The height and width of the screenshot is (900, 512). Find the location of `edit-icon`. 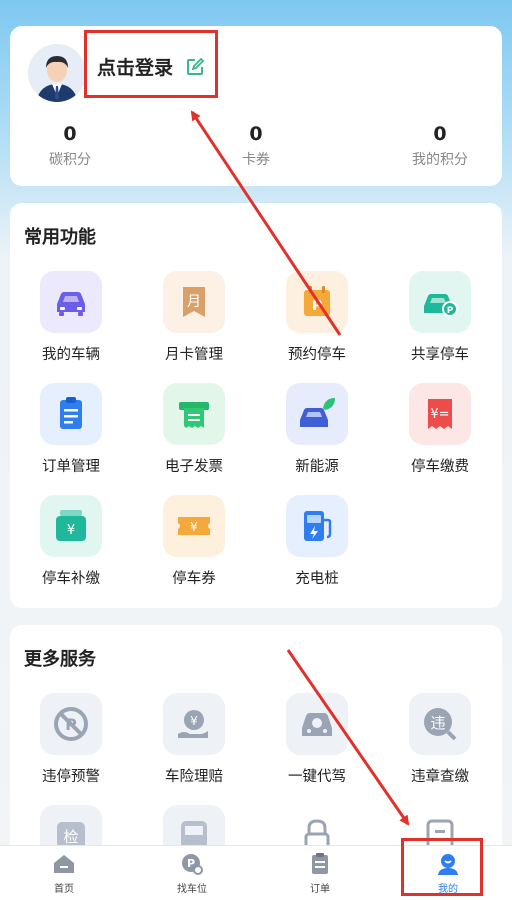

edit-icon is located at coordinates (195, 67).